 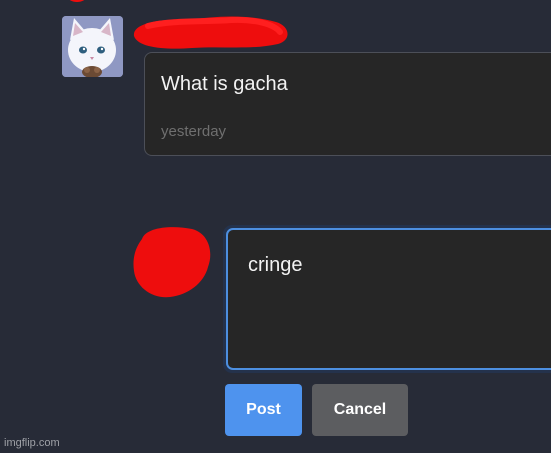 I want to click on username-redaction, so click(x=210, y=32).